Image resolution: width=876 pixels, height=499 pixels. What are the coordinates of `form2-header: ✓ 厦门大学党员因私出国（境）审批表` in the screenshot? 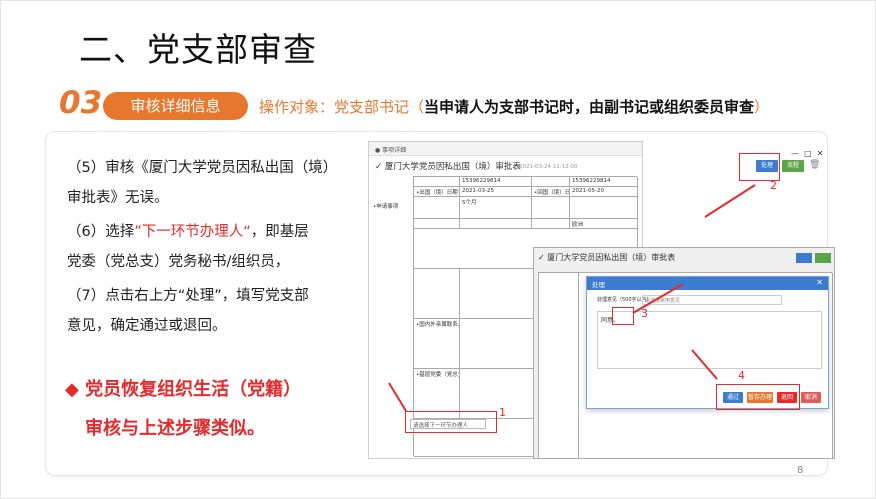 It's located at (607, 257).